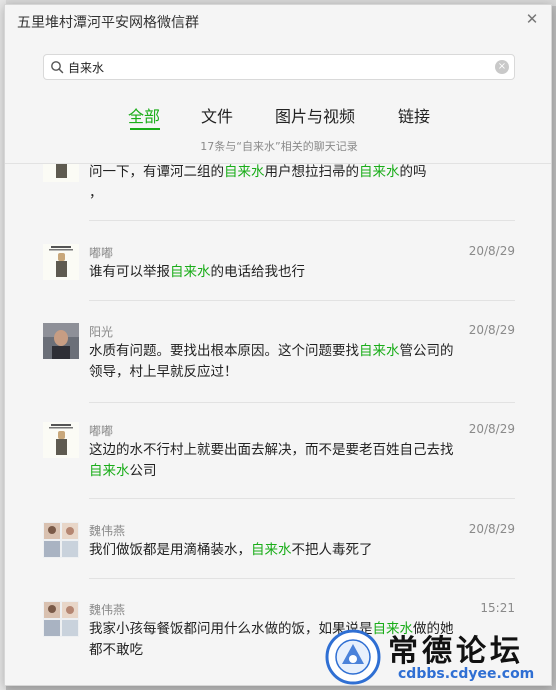 The height and width of the screenshot is (690, 556). Describe the element at coordinates (217, 115) in the screenshot. I see `tab-files: 文件` at that location.